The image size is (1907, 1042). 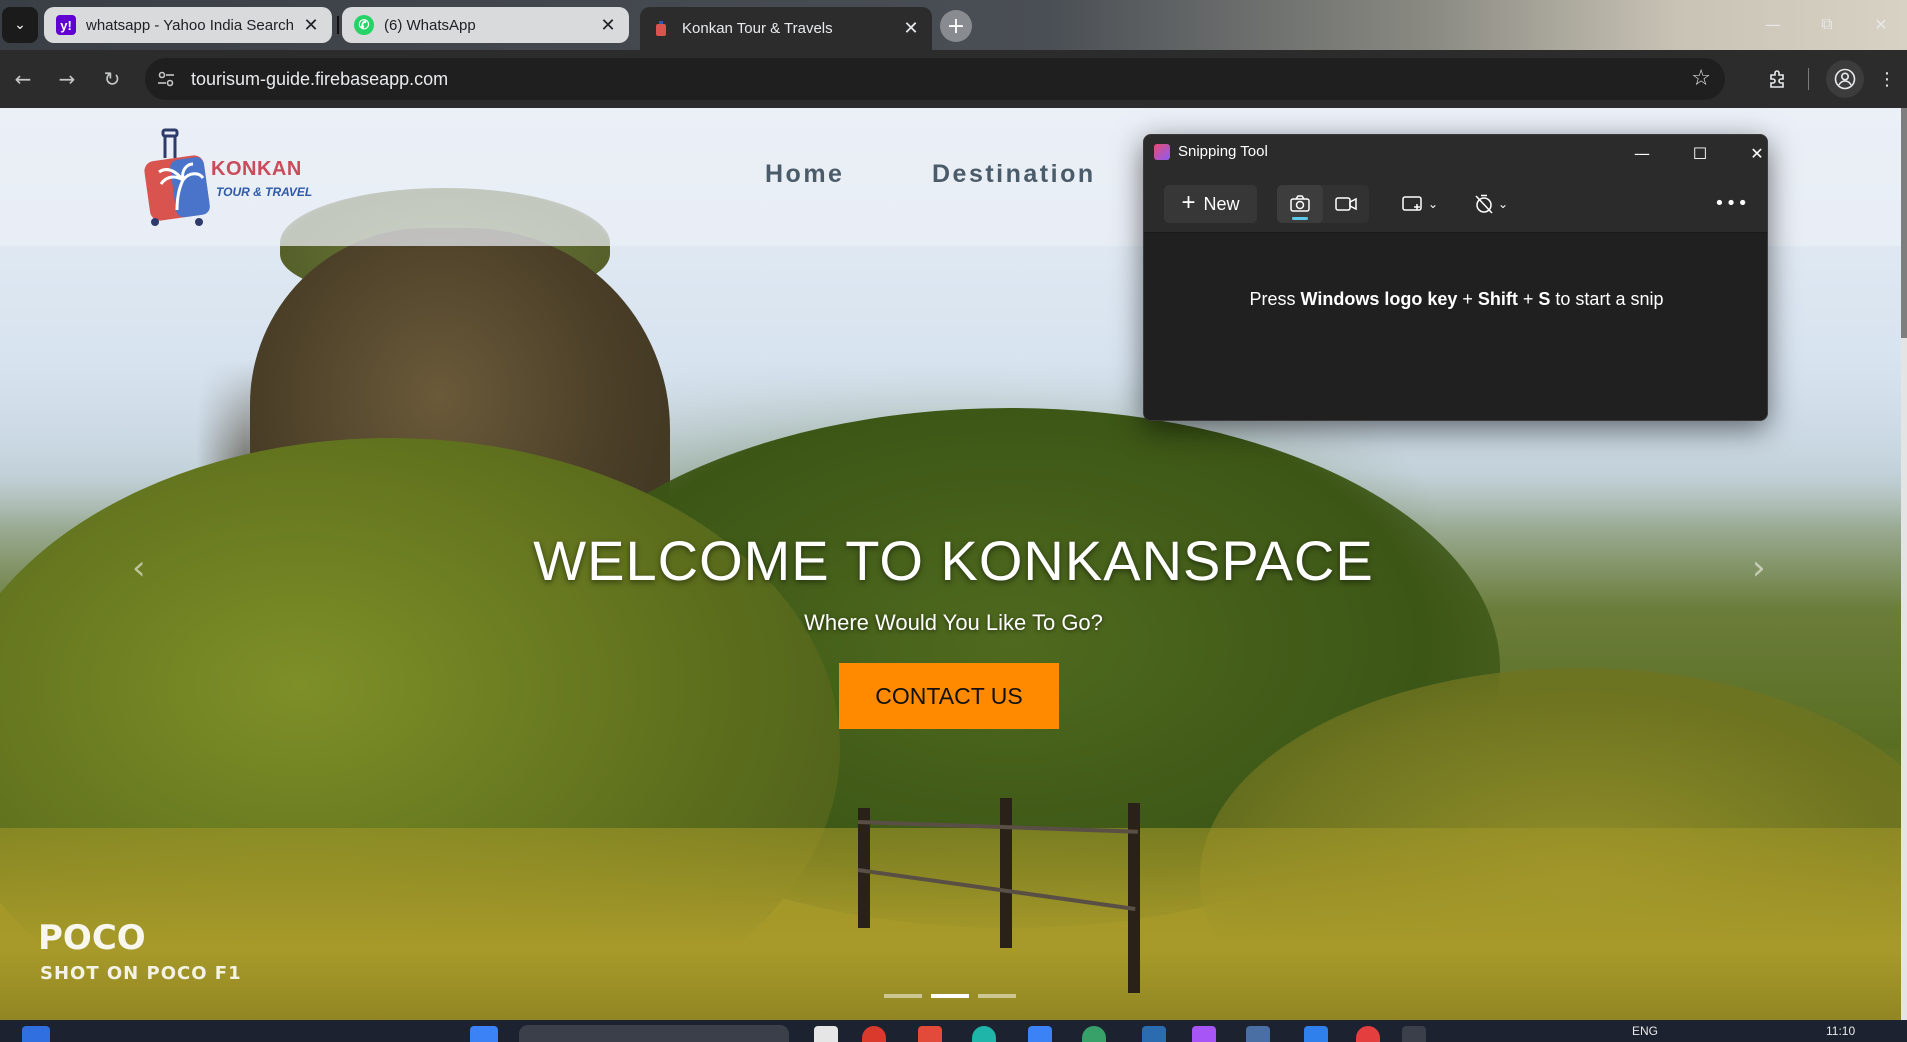 What do you see at coordinates (1006, 873) in the screenshot?
I see `fence-post` at bounding box center [1006, 873].